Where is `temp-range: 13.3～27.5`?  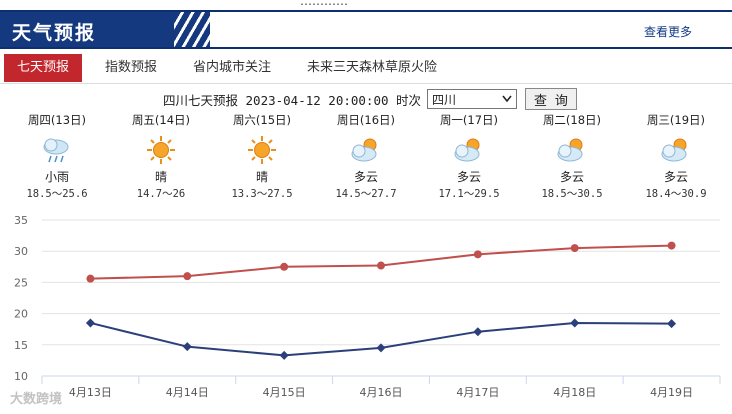
temp-range: 13.3～27.5 is located at coordinates (262, 194).